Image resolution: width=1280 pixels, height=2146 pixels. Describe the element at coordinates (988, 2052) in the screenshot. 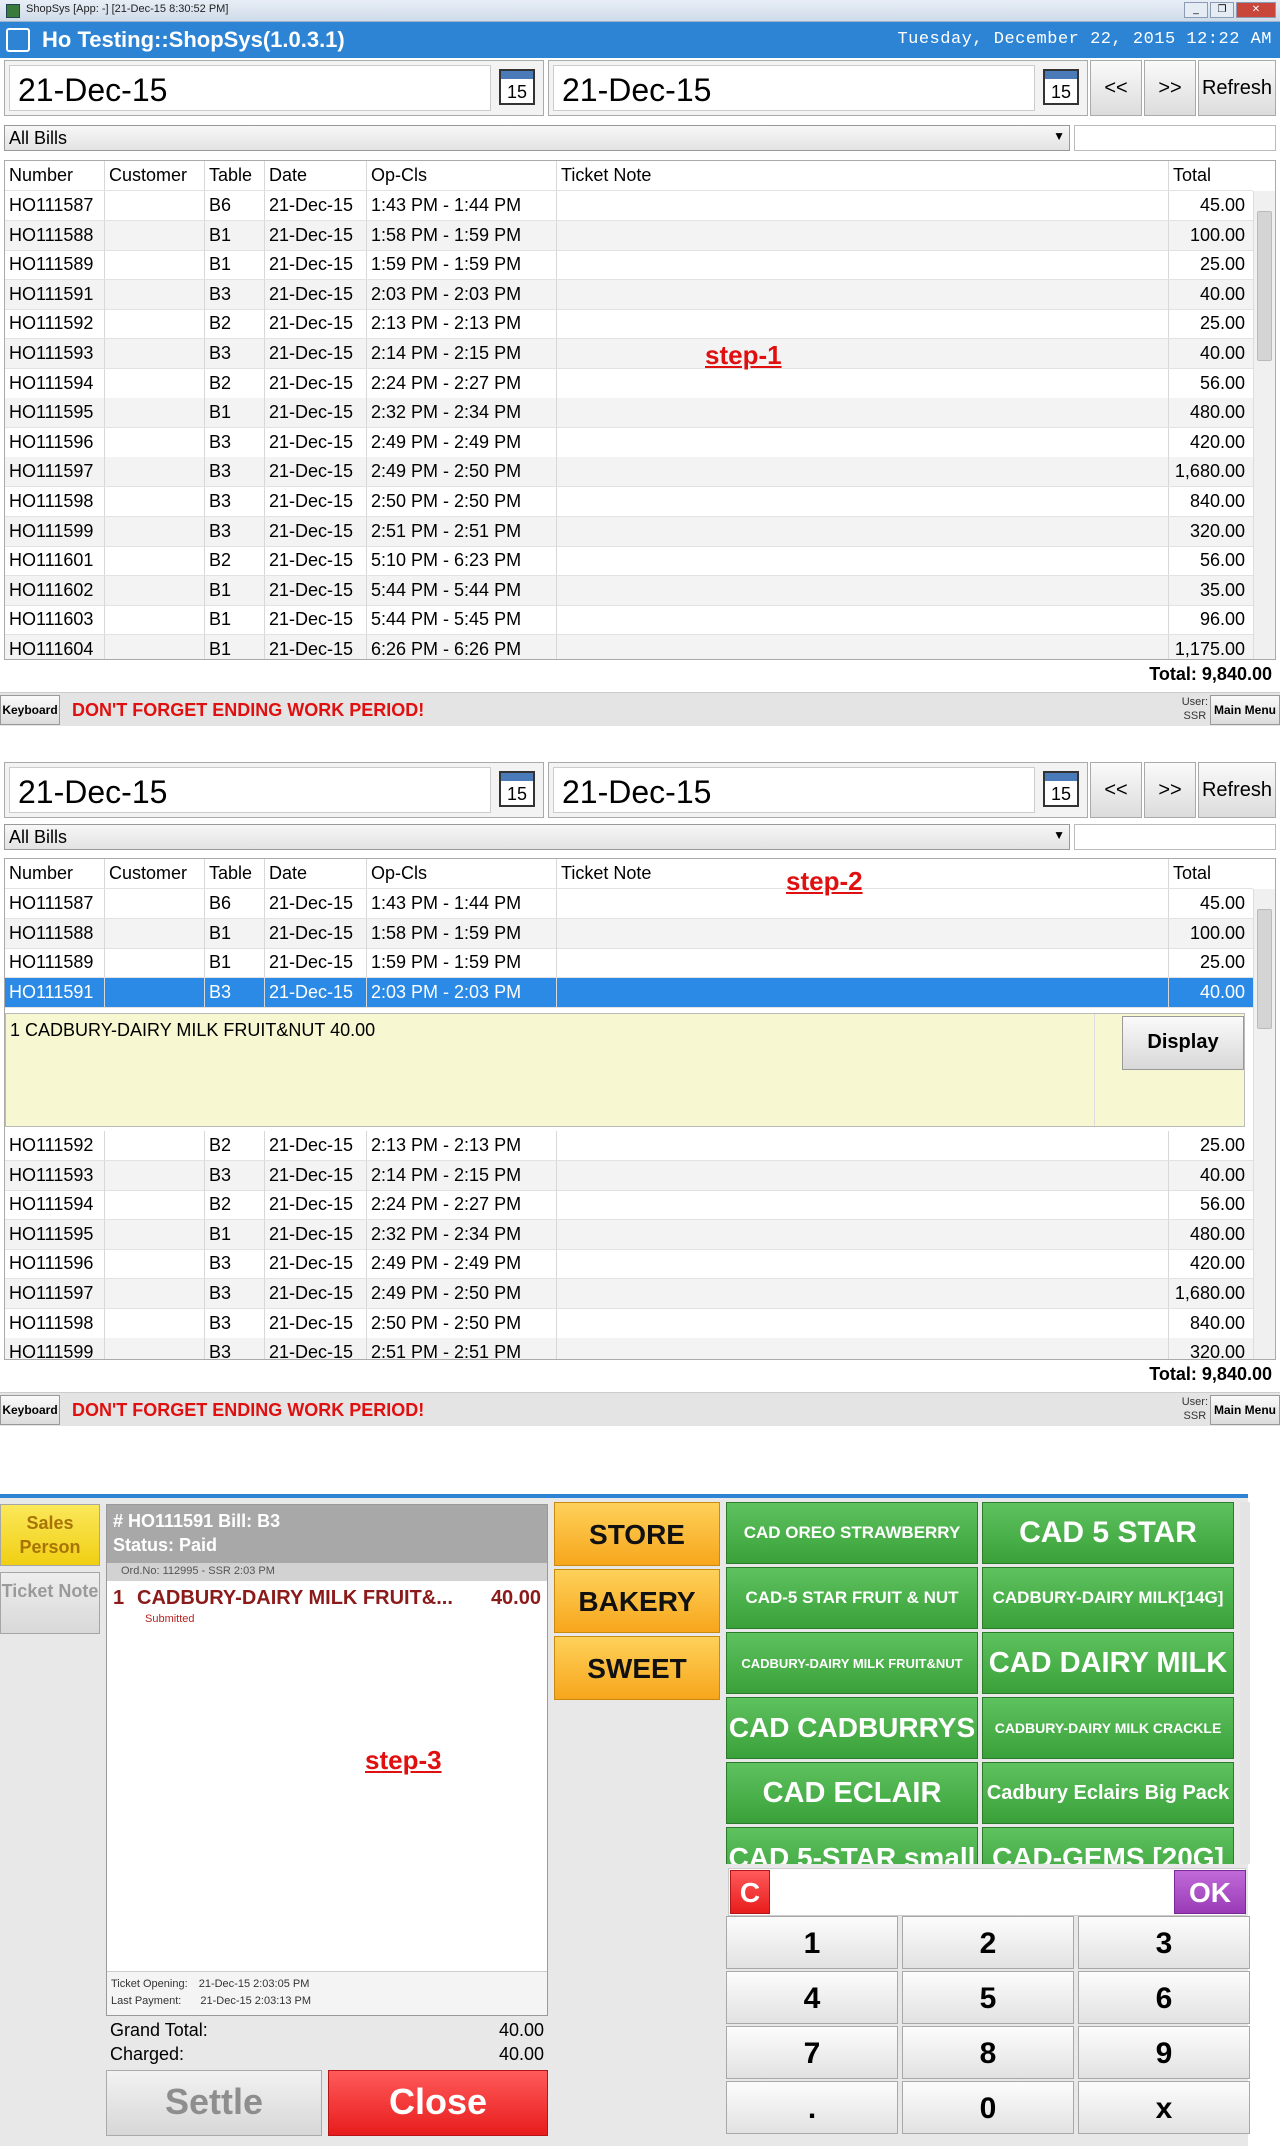

I see `key-8: 8` at that location.